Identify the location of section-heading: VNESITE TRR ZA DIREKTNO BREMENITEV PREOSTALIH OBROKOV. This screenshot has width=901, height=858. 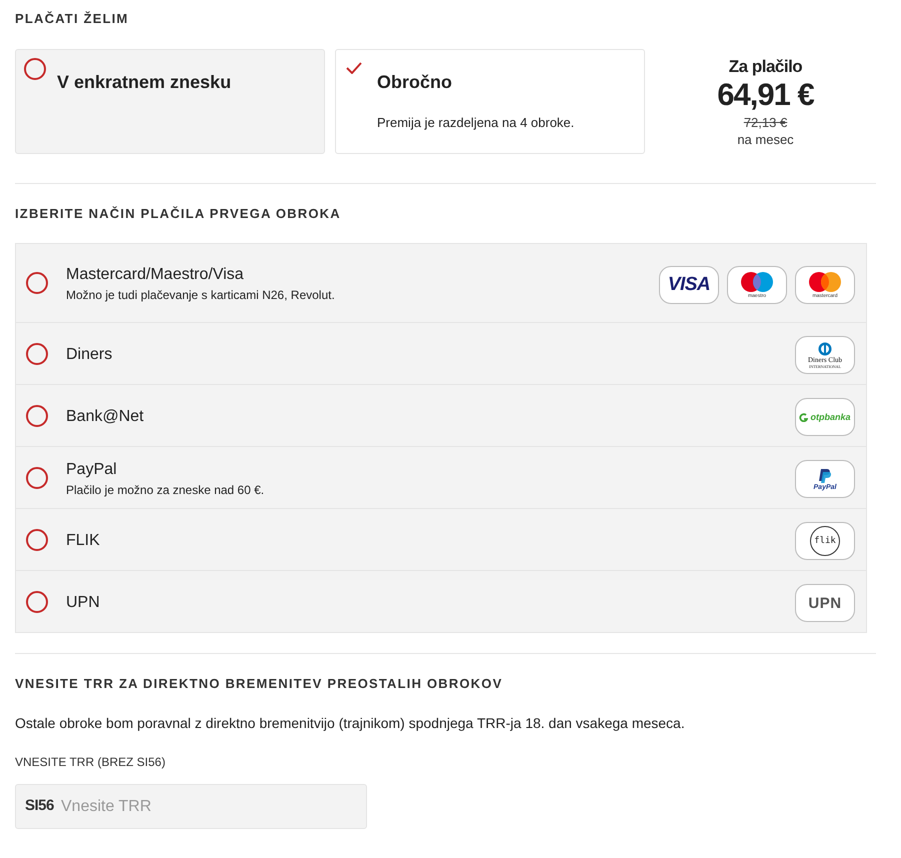
(259, 683).